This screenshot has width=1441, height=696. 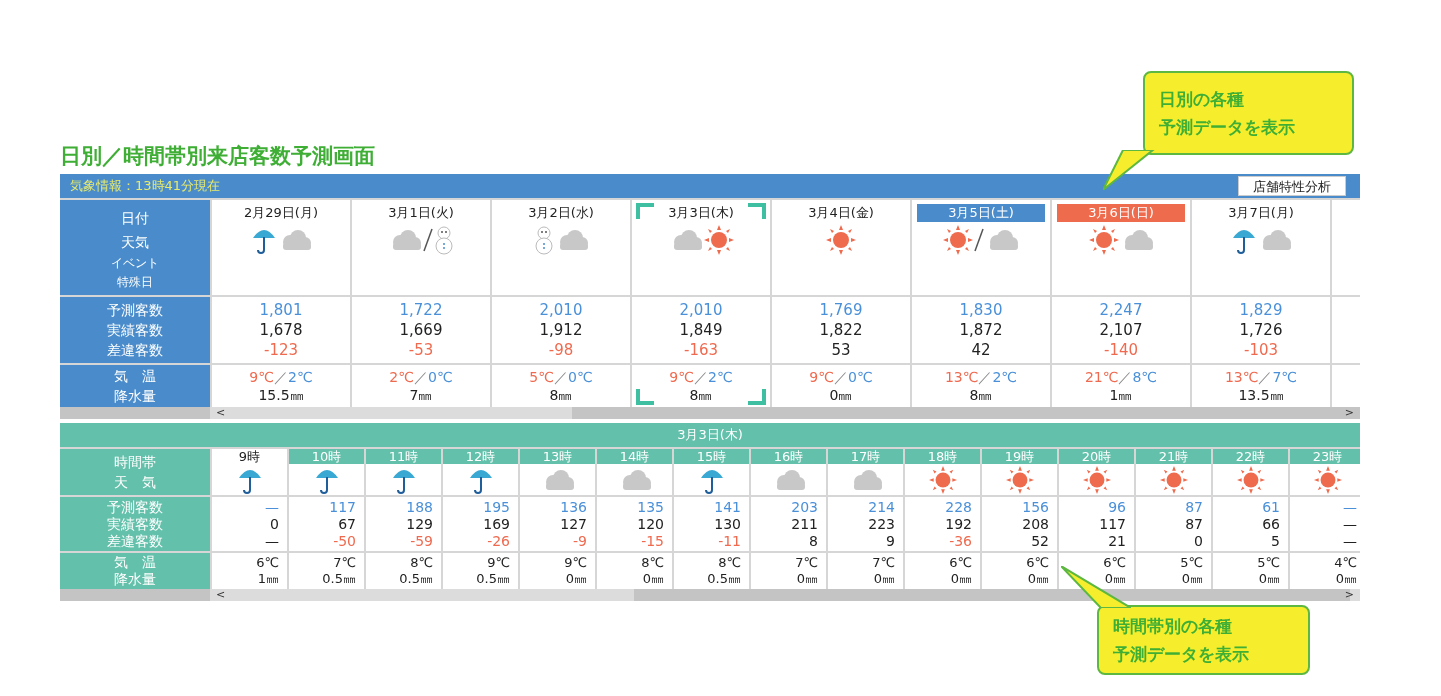 I want to click on actual-count: 1,912, so click(x=561, y=330).